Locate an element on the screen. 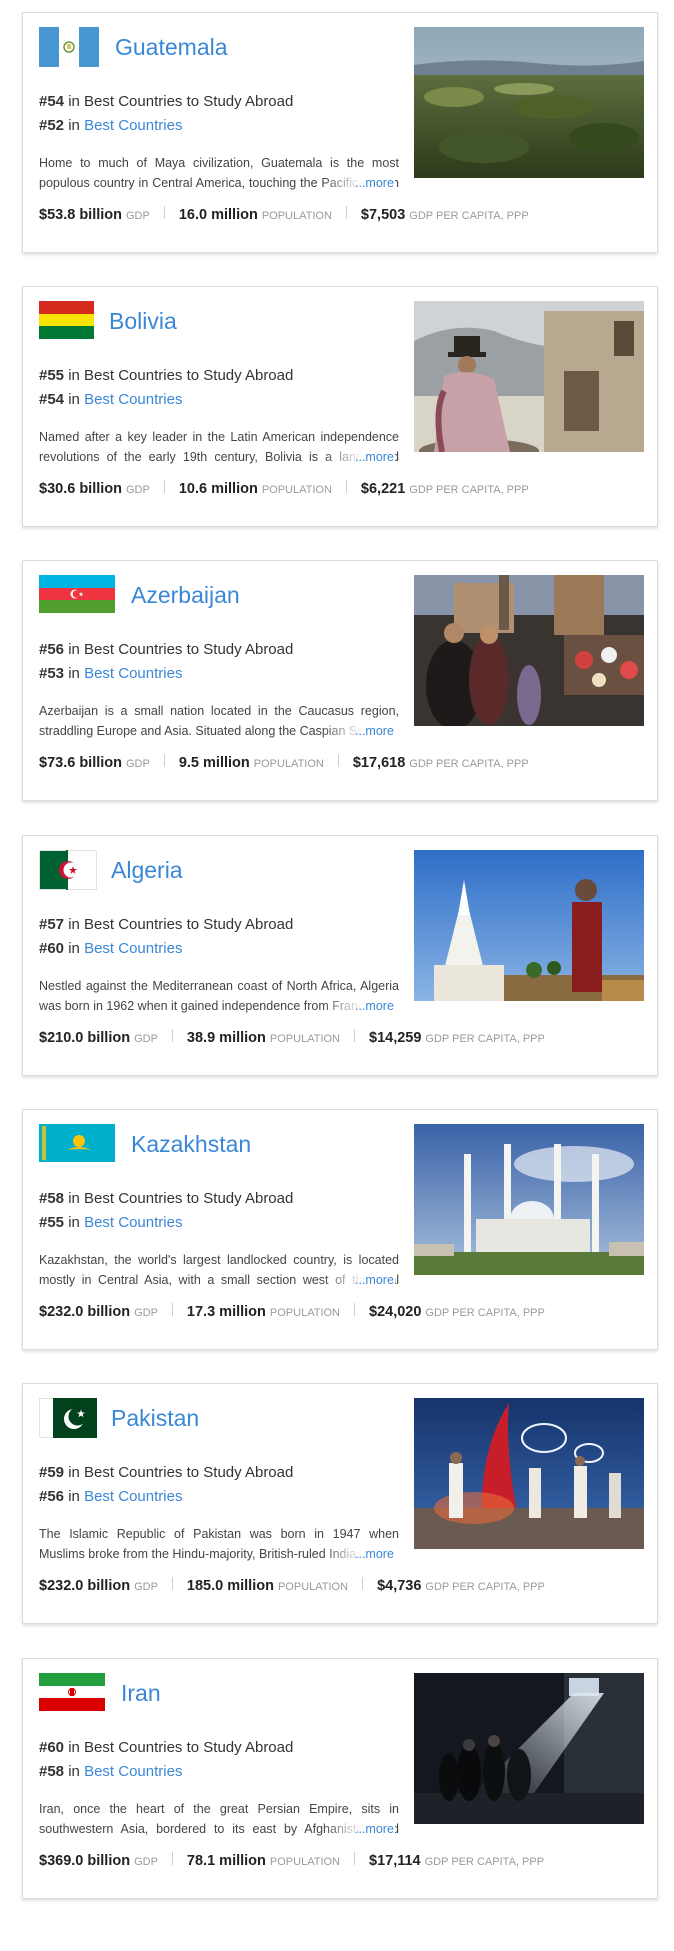 The height and width of the screenshot is (1951, 674). study-abroad-rank: #58 in Best Countries to Study Abroad is located at coordinates (166, 1198).